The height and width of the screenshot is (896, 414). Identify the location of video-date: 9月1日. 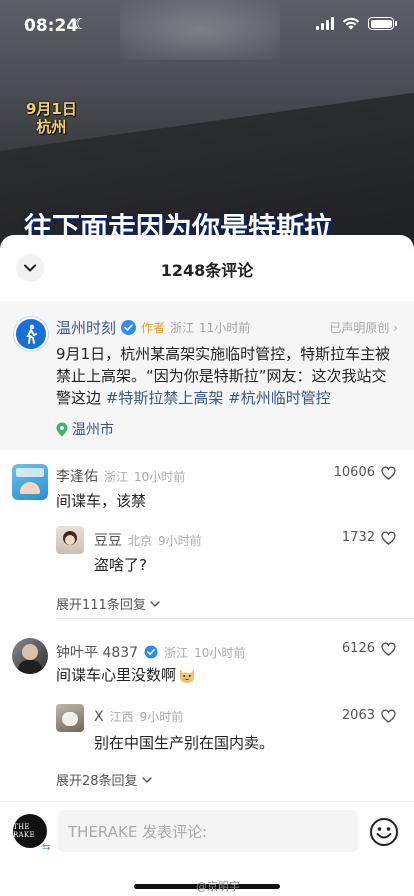
(51, 109).